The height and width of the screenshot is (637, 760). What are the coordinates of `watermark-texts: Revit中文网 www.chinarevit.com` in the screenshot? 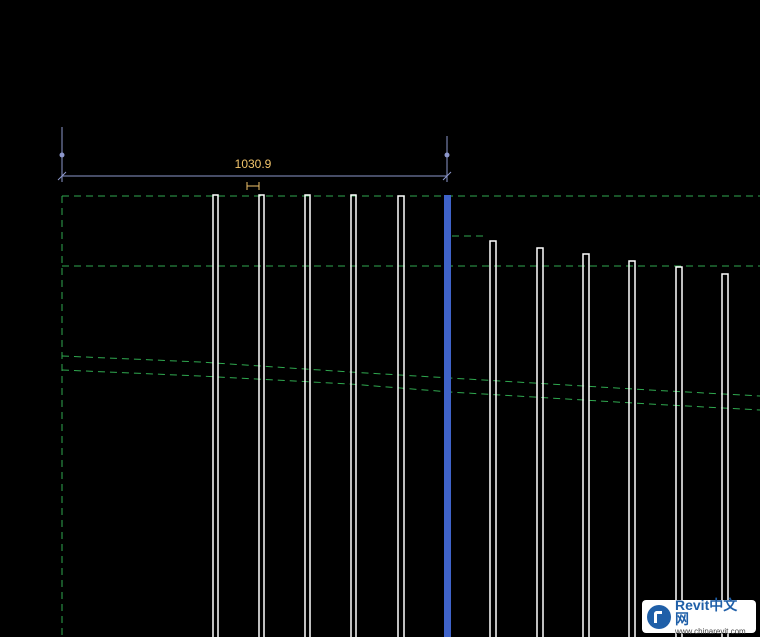 It's located at (713, 617).